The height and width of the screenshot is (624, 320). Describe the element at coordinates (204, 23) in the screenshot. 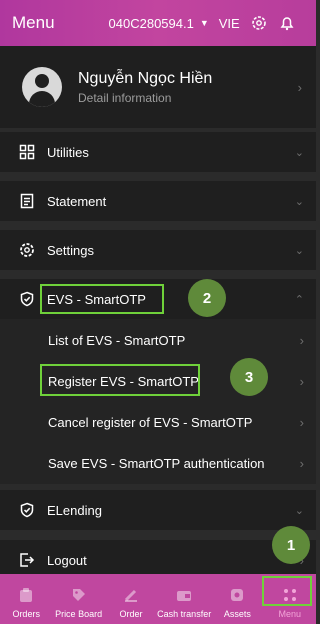

I see `chevron-down-icon: ▼` at that location.